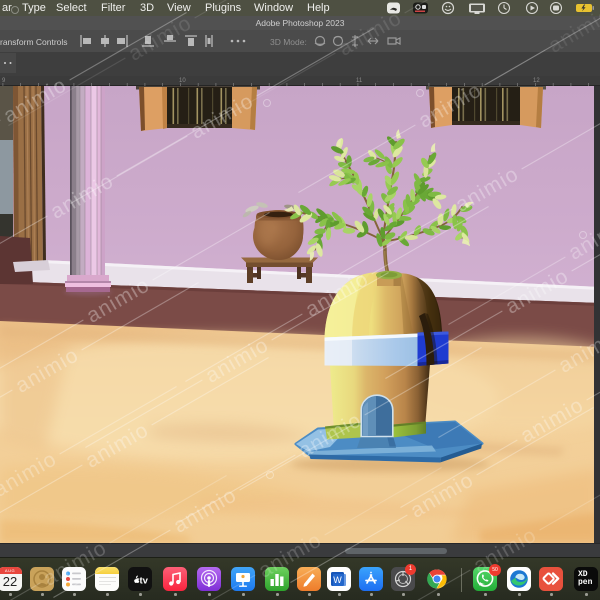 The image size is (600, 600). What do you see at coordinates (337, 580) in the screenshot?
I see `svg-text: W` at bounding box center [337, 580].